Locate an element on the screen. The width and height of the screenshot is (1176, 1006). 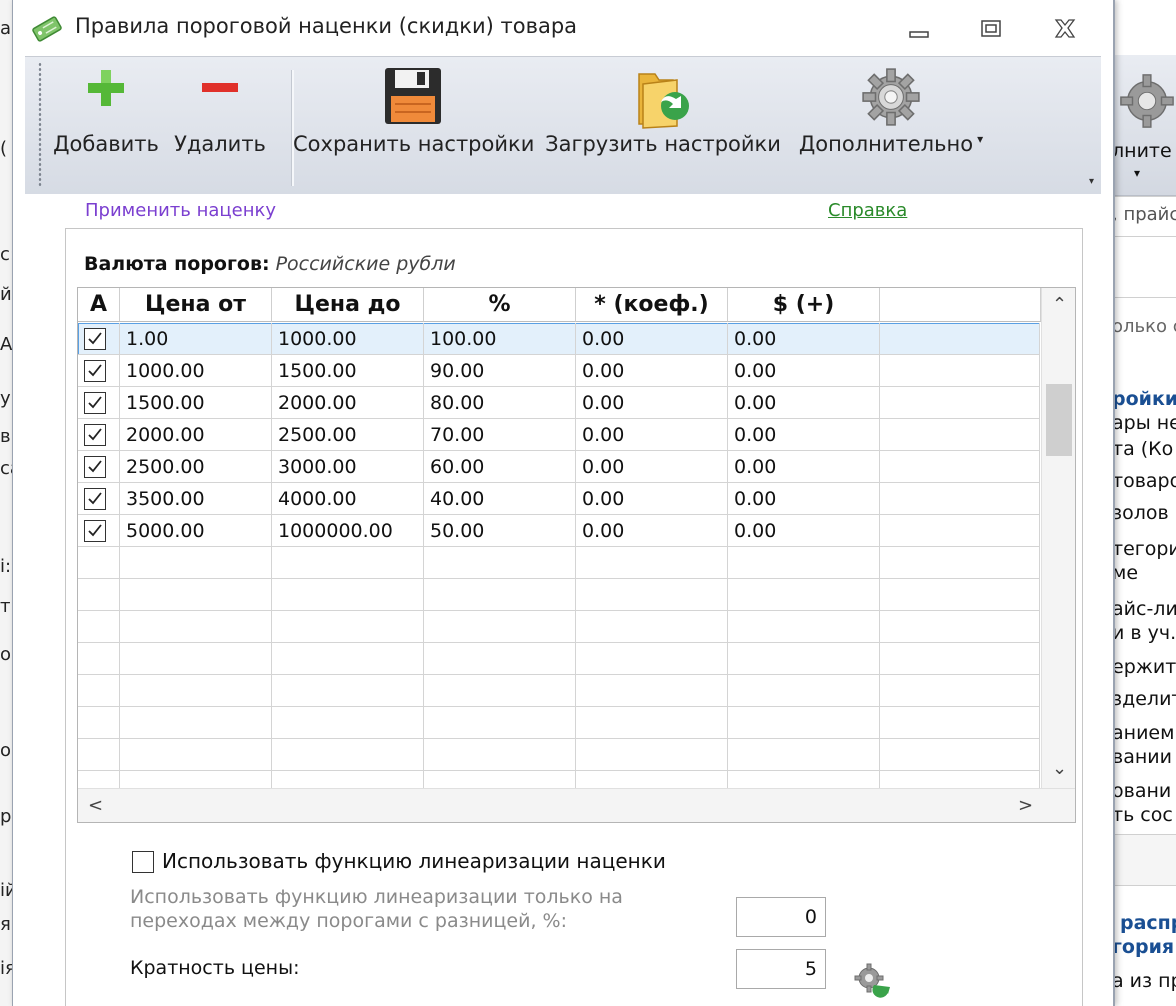
table-row: 2000.00 2500.00 70.00 0.00 0.00 is located at coordinates (559, 435).